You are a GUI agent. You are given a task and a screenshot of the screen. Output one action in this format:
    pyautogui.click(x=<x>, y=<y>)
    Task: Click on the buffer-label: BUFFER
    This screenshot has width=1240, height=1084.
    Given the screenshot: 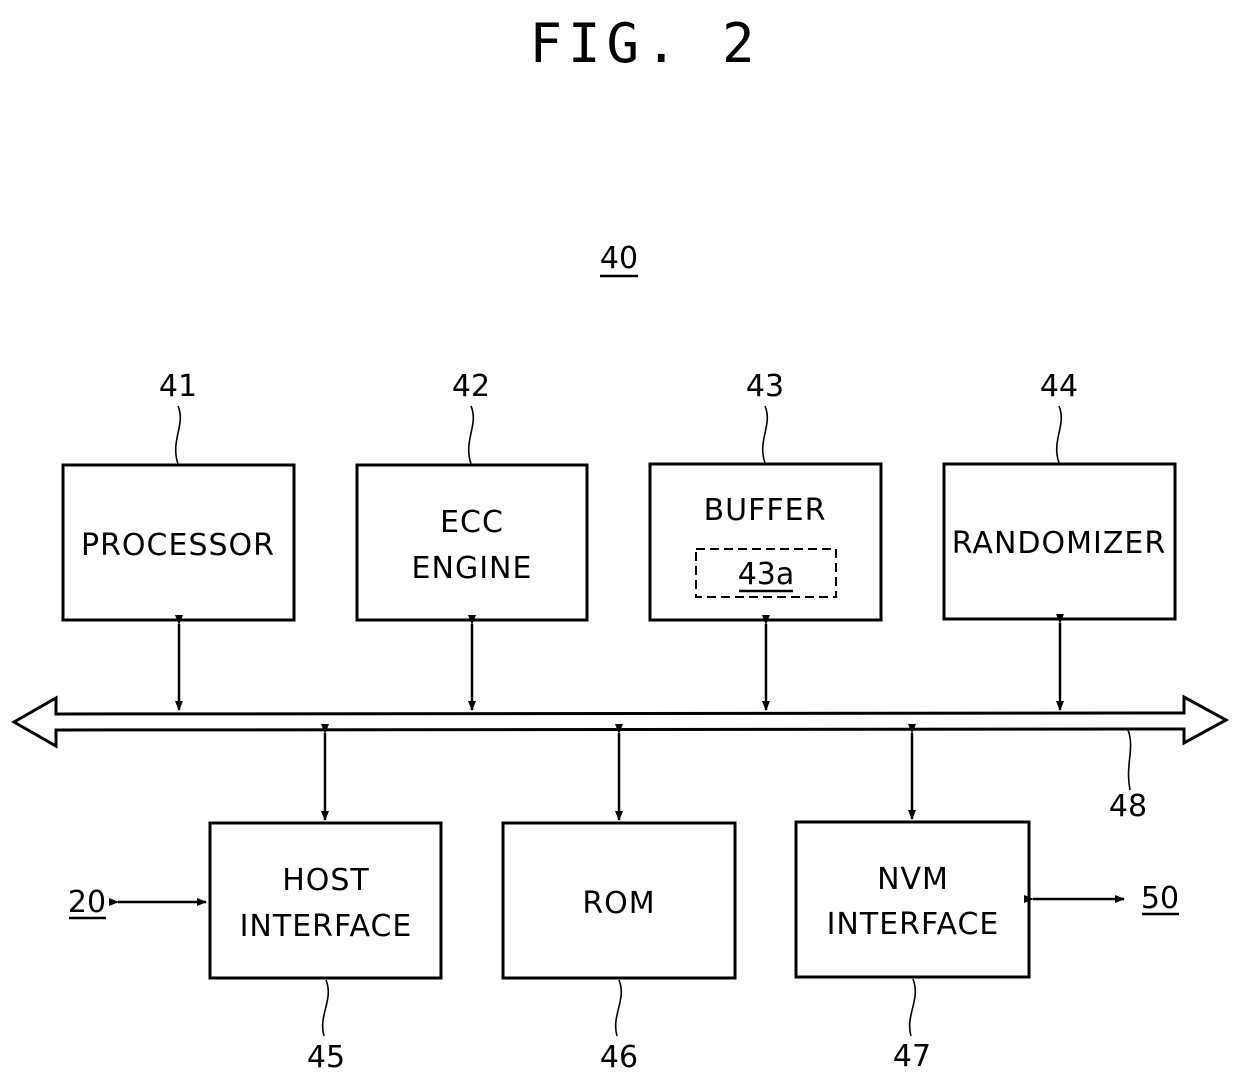 What is the action you would take?
    pyautogui.click(x=765, y=510)
    